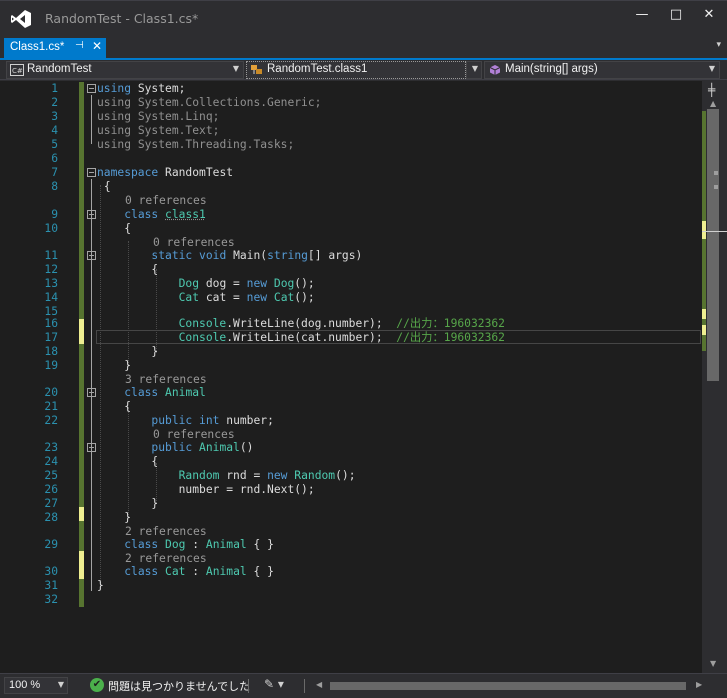 This screenshot has height=698, width=727. I want to click on code-text: static void Main(string[] args), so click(257, 255).